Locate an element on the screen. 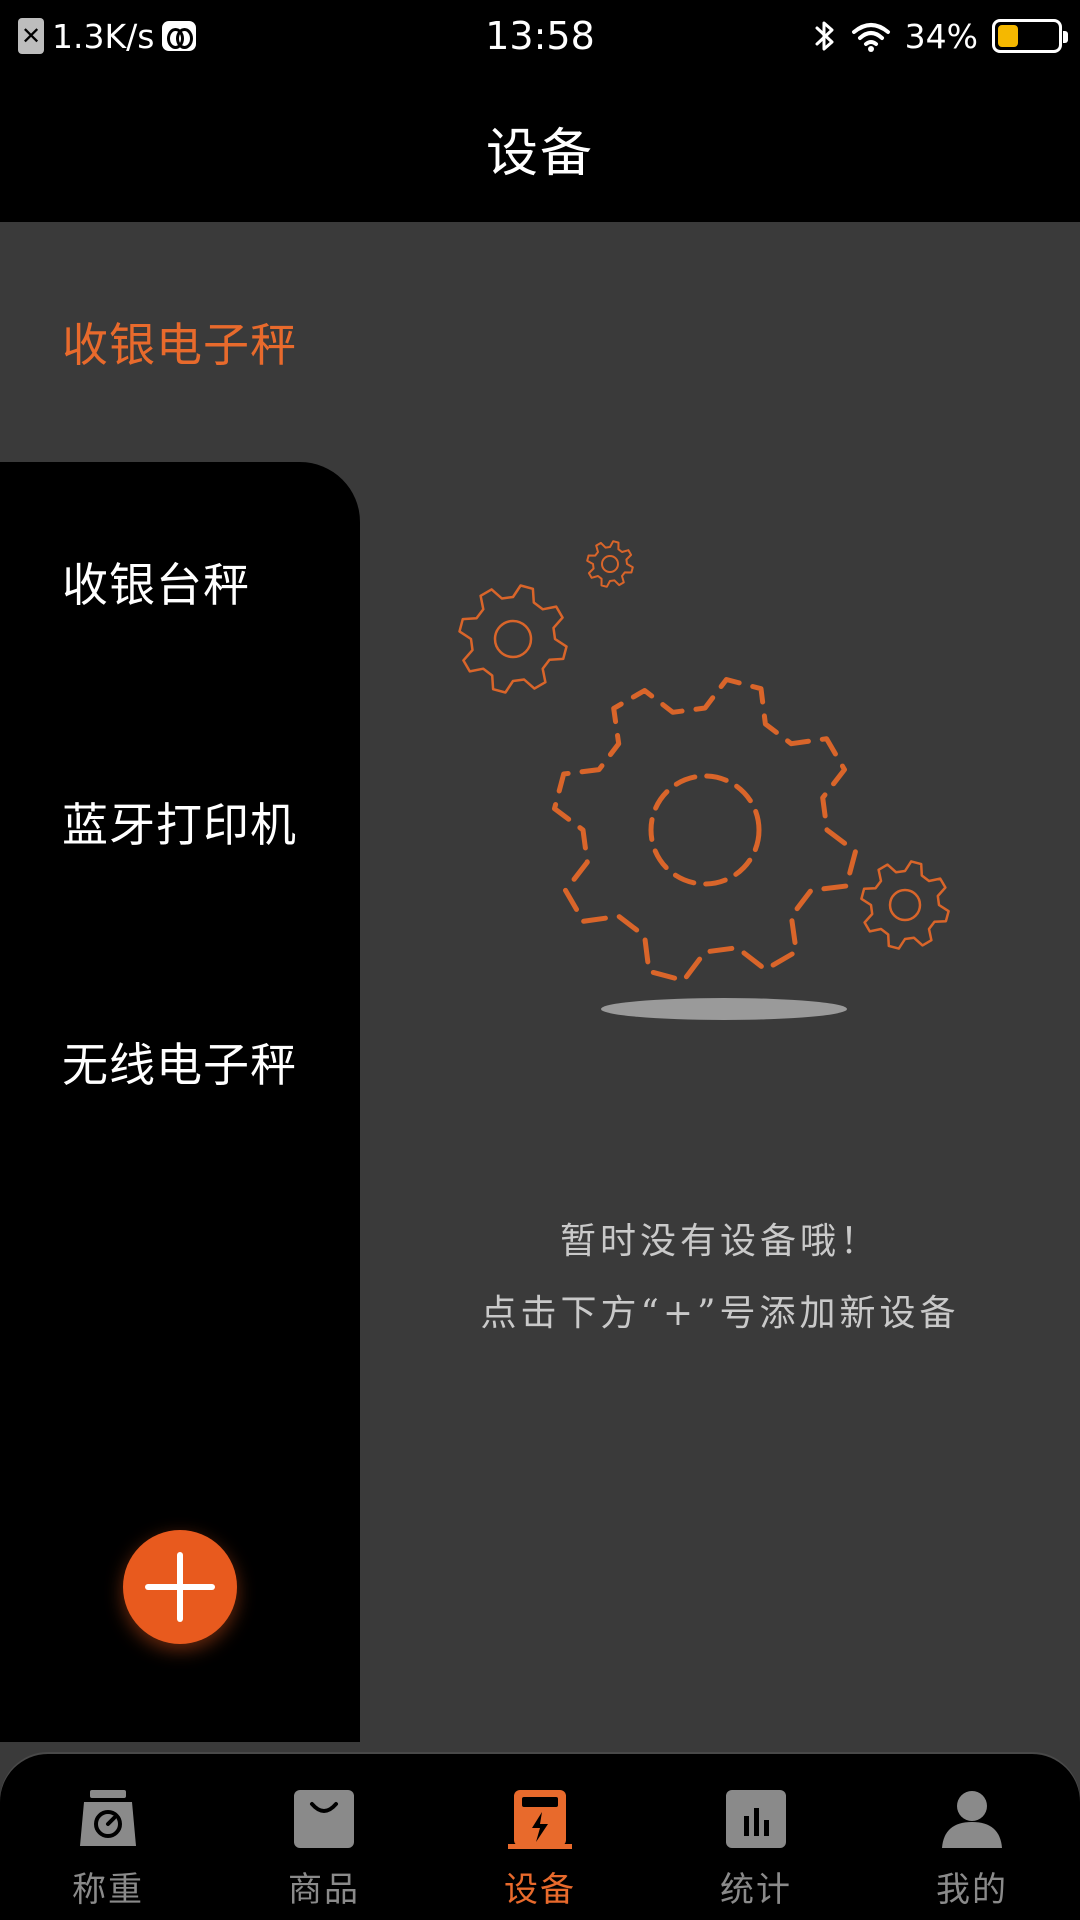  device-icon is located at coordinates (540, 1819).